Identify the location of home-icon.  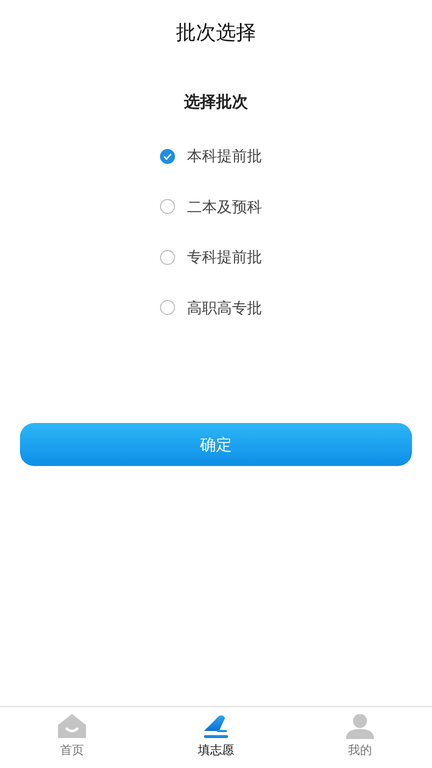
(72, 726).